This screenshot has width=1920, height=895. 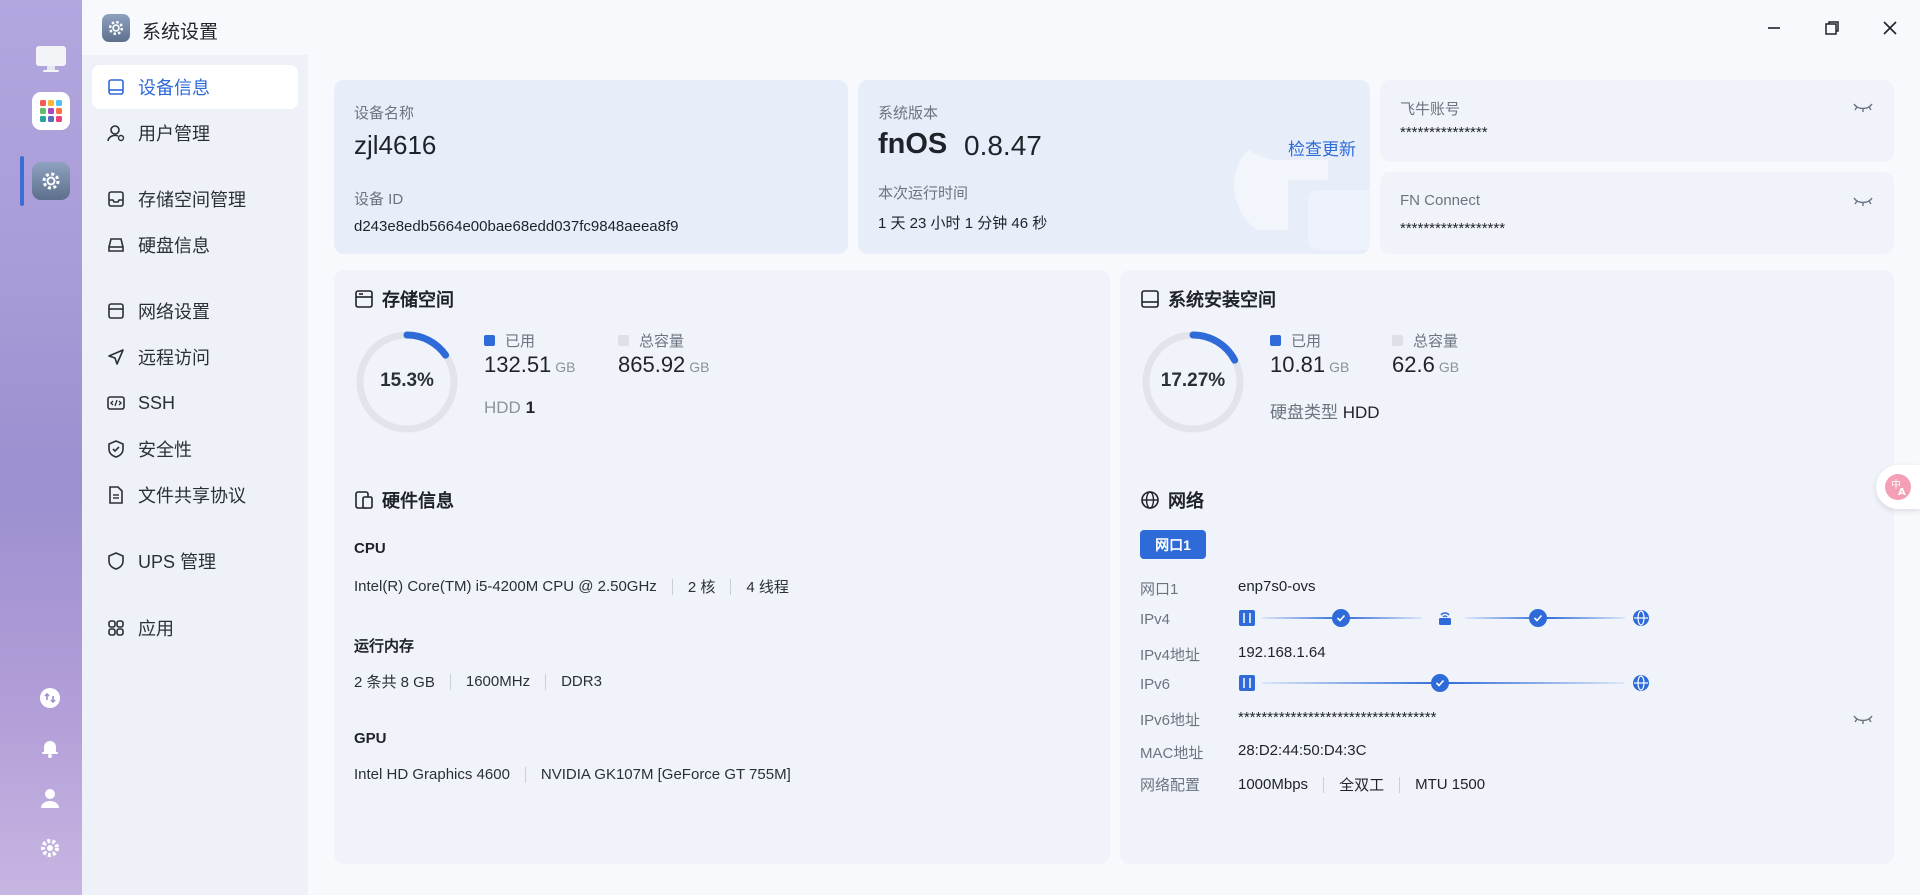 I want to click on sysinstall-title-text: 系统安装空间, so click(x=1222, y=300).